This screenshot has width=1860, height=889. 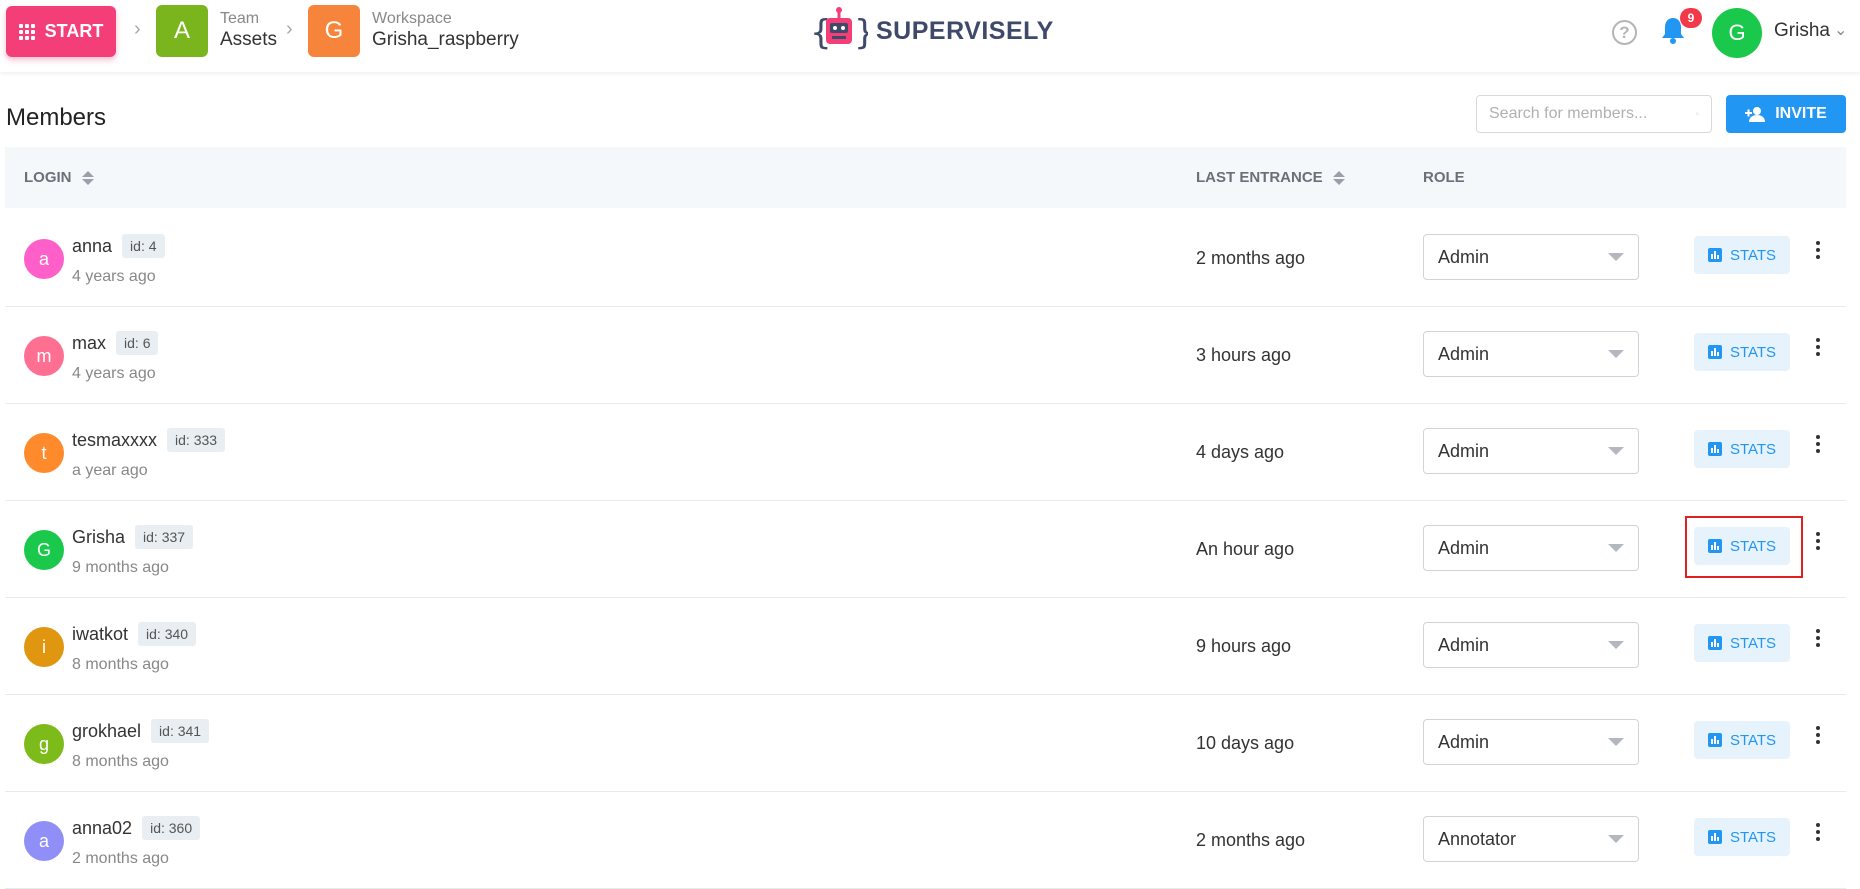 I want to click on member-login: grokhael id: 341, so click(x=141, y=731).